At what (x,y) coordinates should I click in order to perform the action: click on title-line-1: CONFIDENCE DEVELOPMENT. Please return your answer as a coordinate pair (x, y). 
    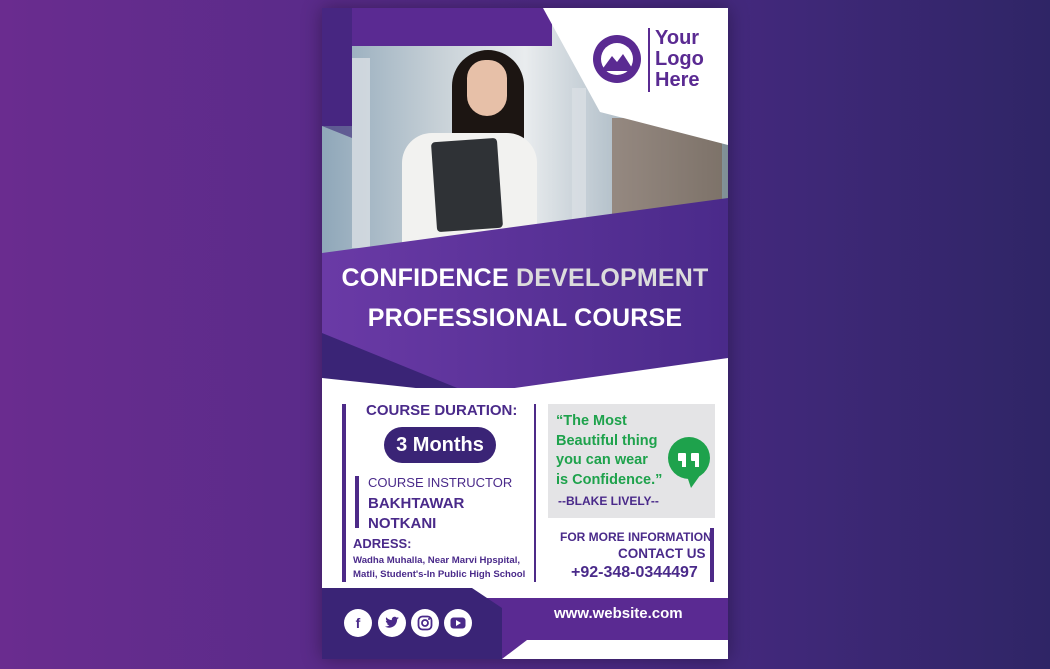
    Looking at the image, I should click on (525, 278).